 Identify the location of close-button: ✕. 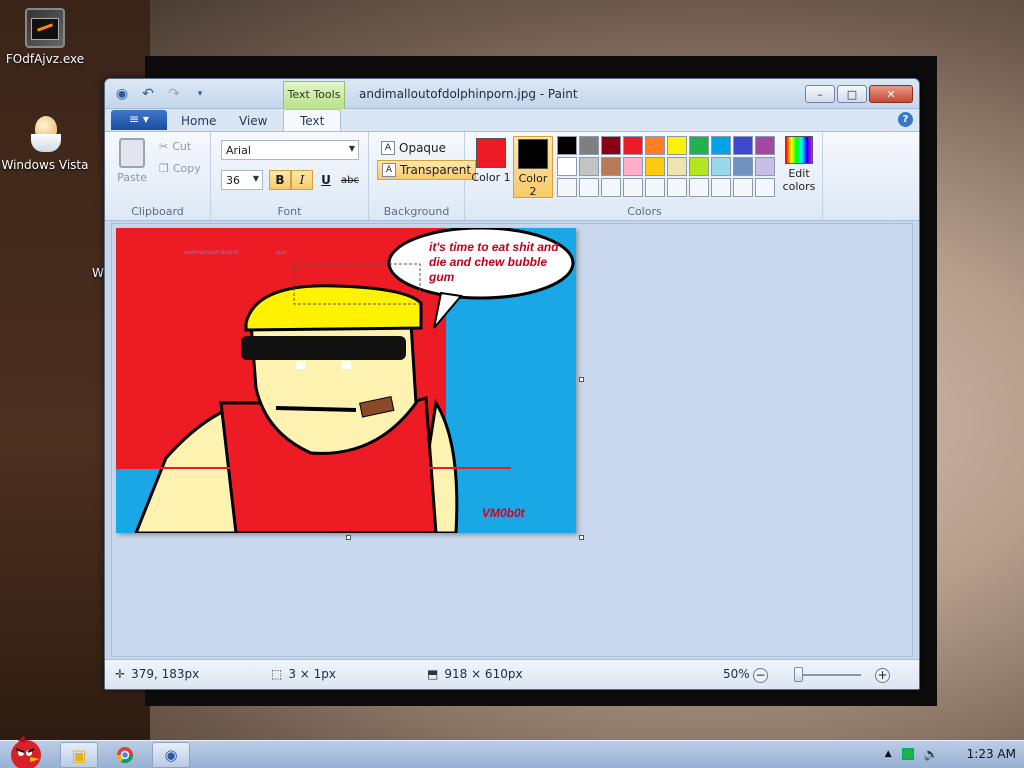
(891, 94).